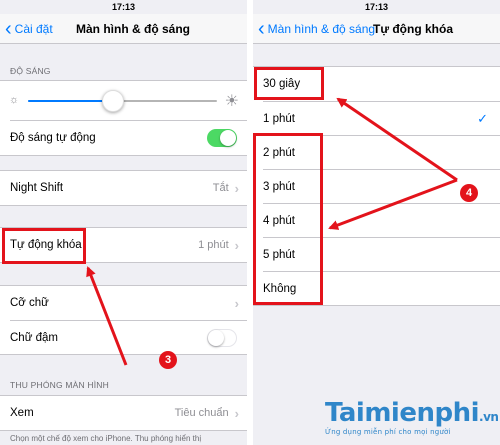 The image size is (500, 445). What do you see at coordinates (213, 245) in the screenshot?
I see `auto-lock-value: 1 phút` at bounding box center [213, 245].